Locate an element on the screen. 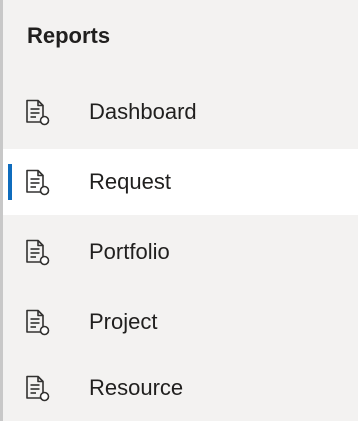 The image size is (358, 421). nav-item-label: Resource is located at coordinates (136, 387).